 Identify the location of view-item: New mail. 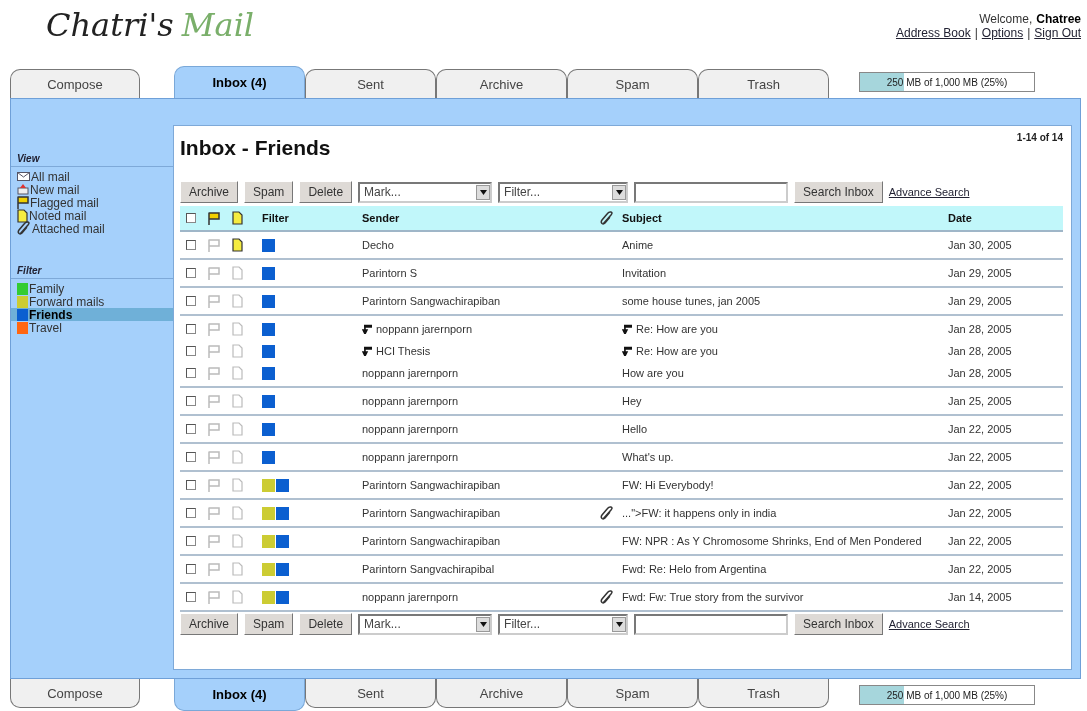
(92, 189).